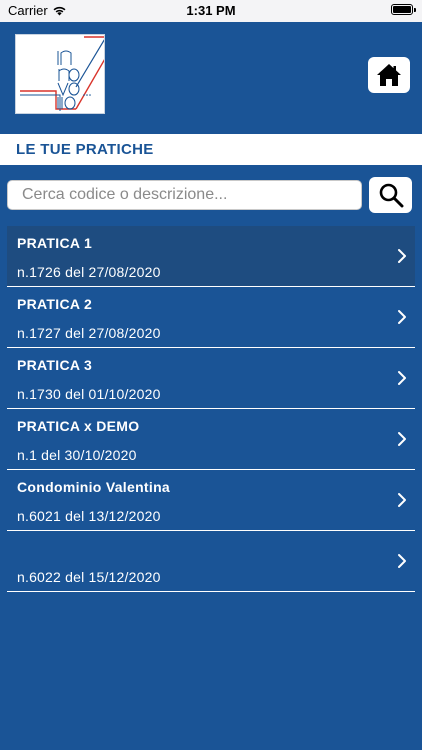  What do you see at coordinates (77, 455) in the screenshot?
I see `pratica-subtitle: n.1 del 30/10/2020` at bounding box center [77, 455].